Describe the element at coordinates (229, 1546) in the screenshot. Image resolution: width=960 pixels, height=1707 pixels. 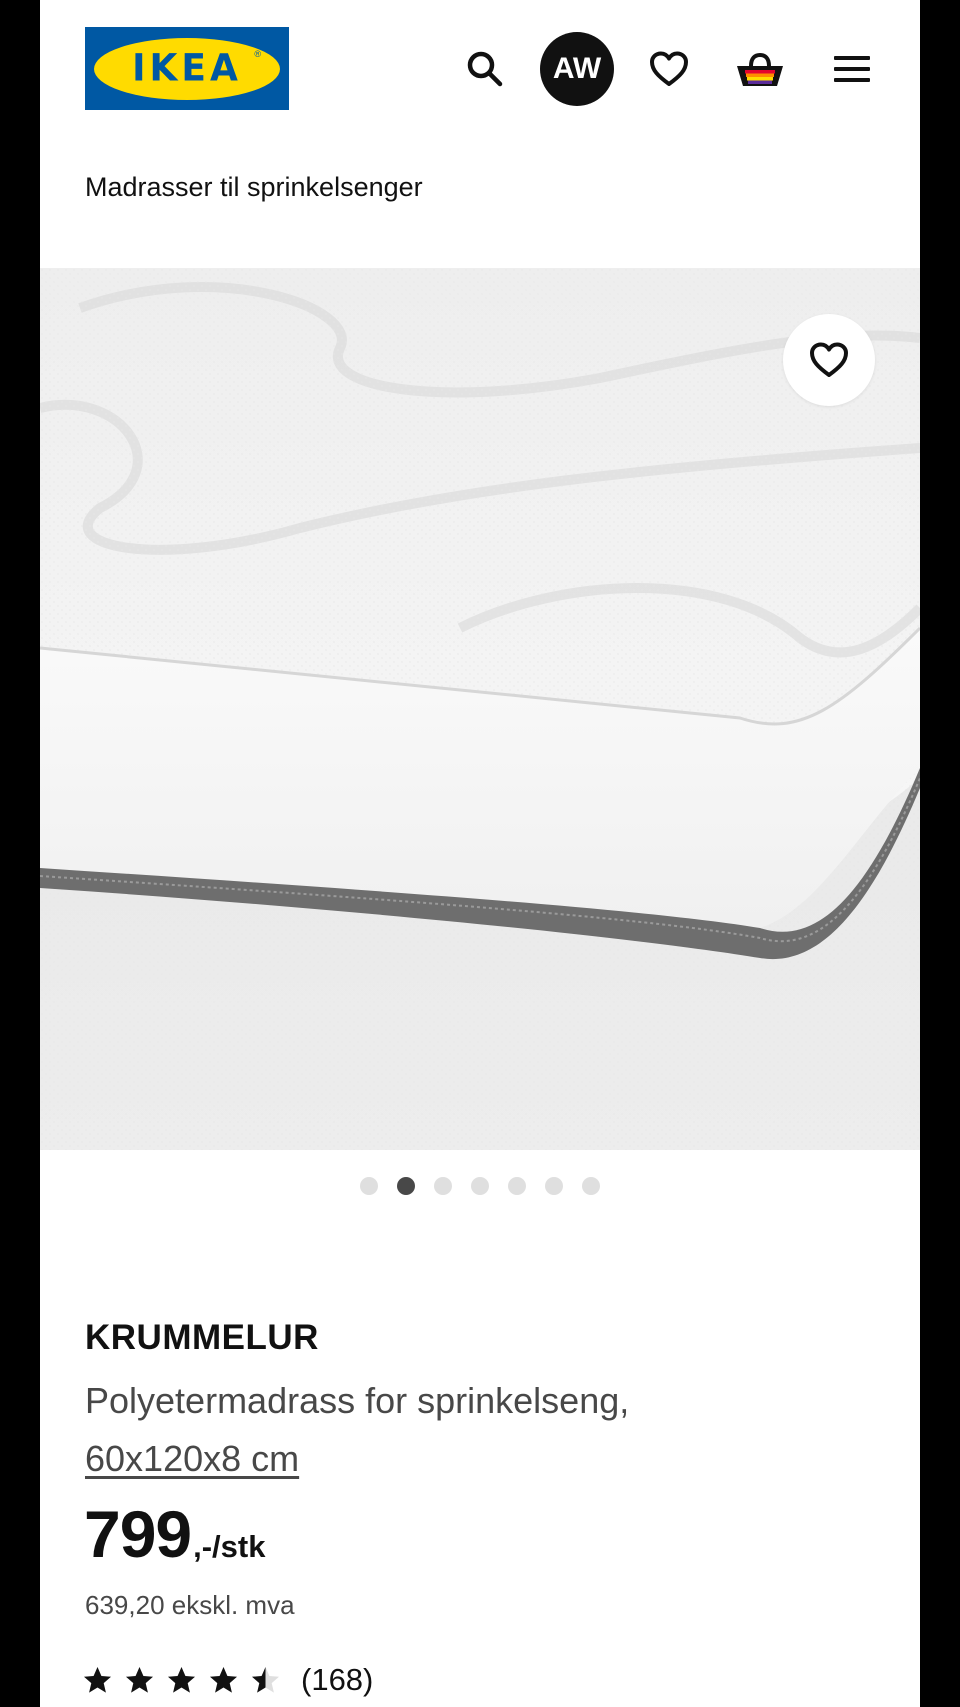
I see `price-suffix: ,-/stk` at that location.